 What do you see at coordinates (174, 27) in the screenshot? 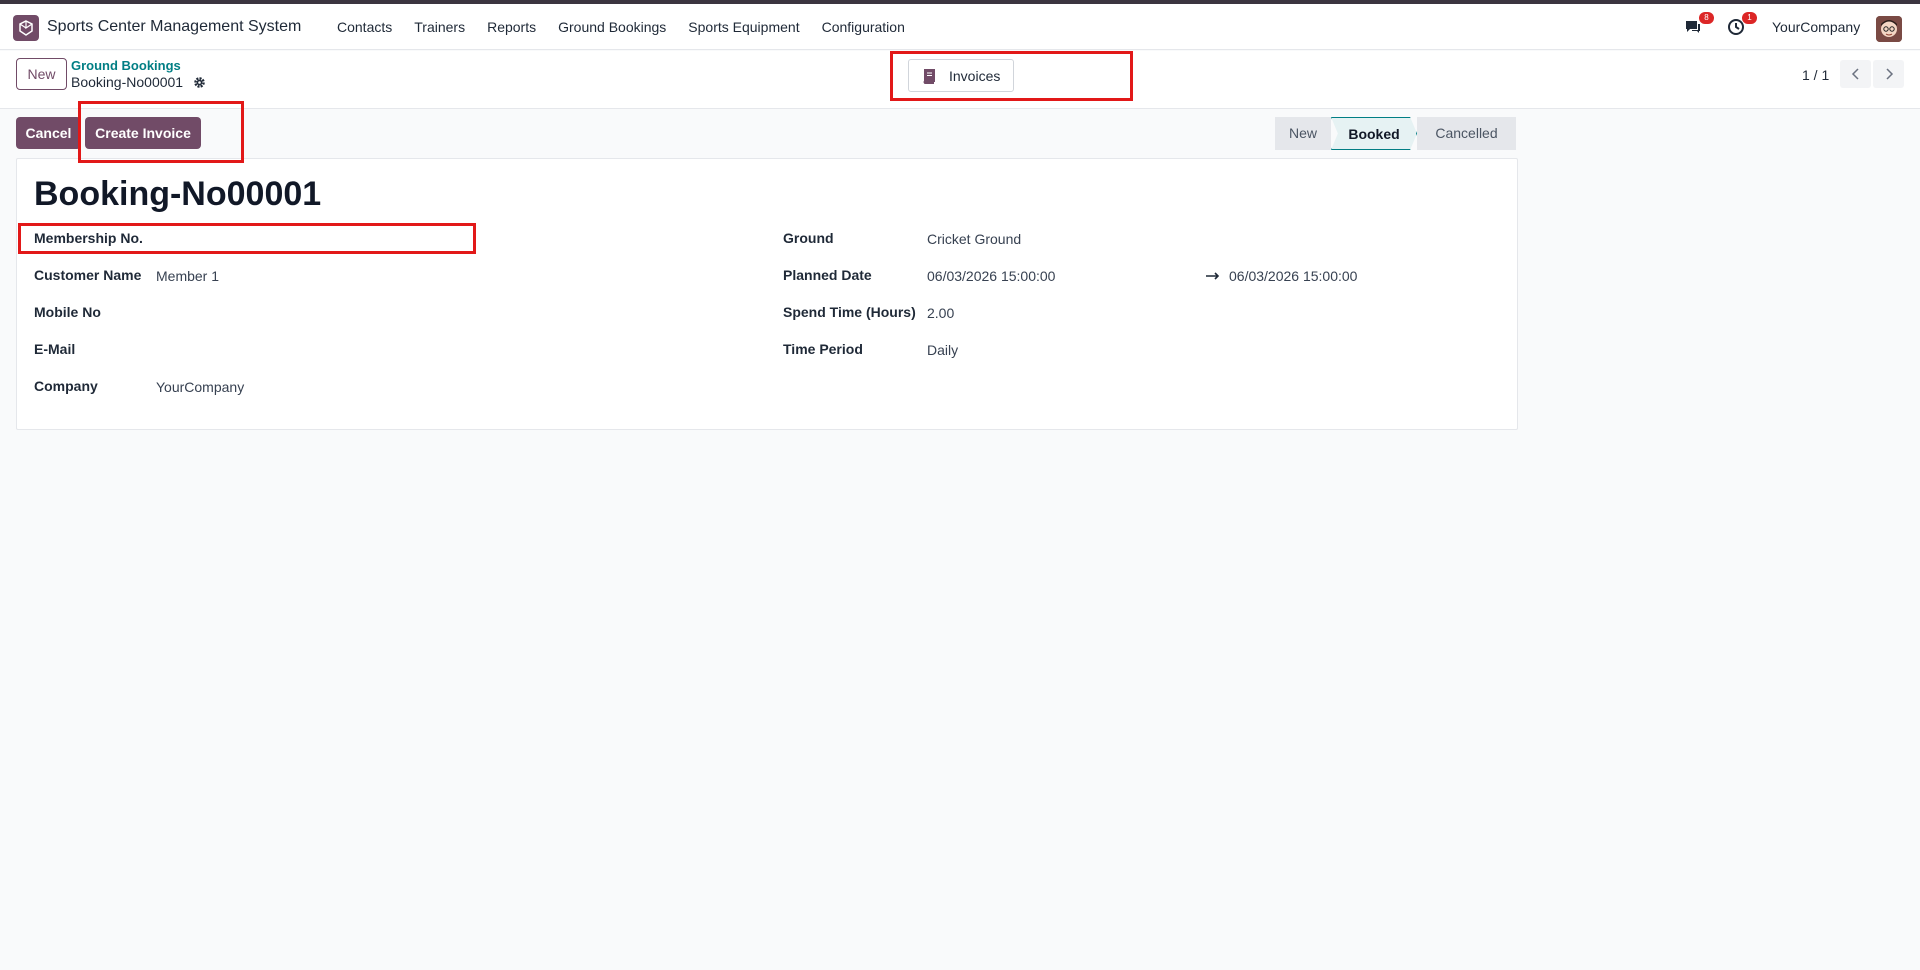
I see `app-name: Sports Center Management System` at bounding box center [174, 27].